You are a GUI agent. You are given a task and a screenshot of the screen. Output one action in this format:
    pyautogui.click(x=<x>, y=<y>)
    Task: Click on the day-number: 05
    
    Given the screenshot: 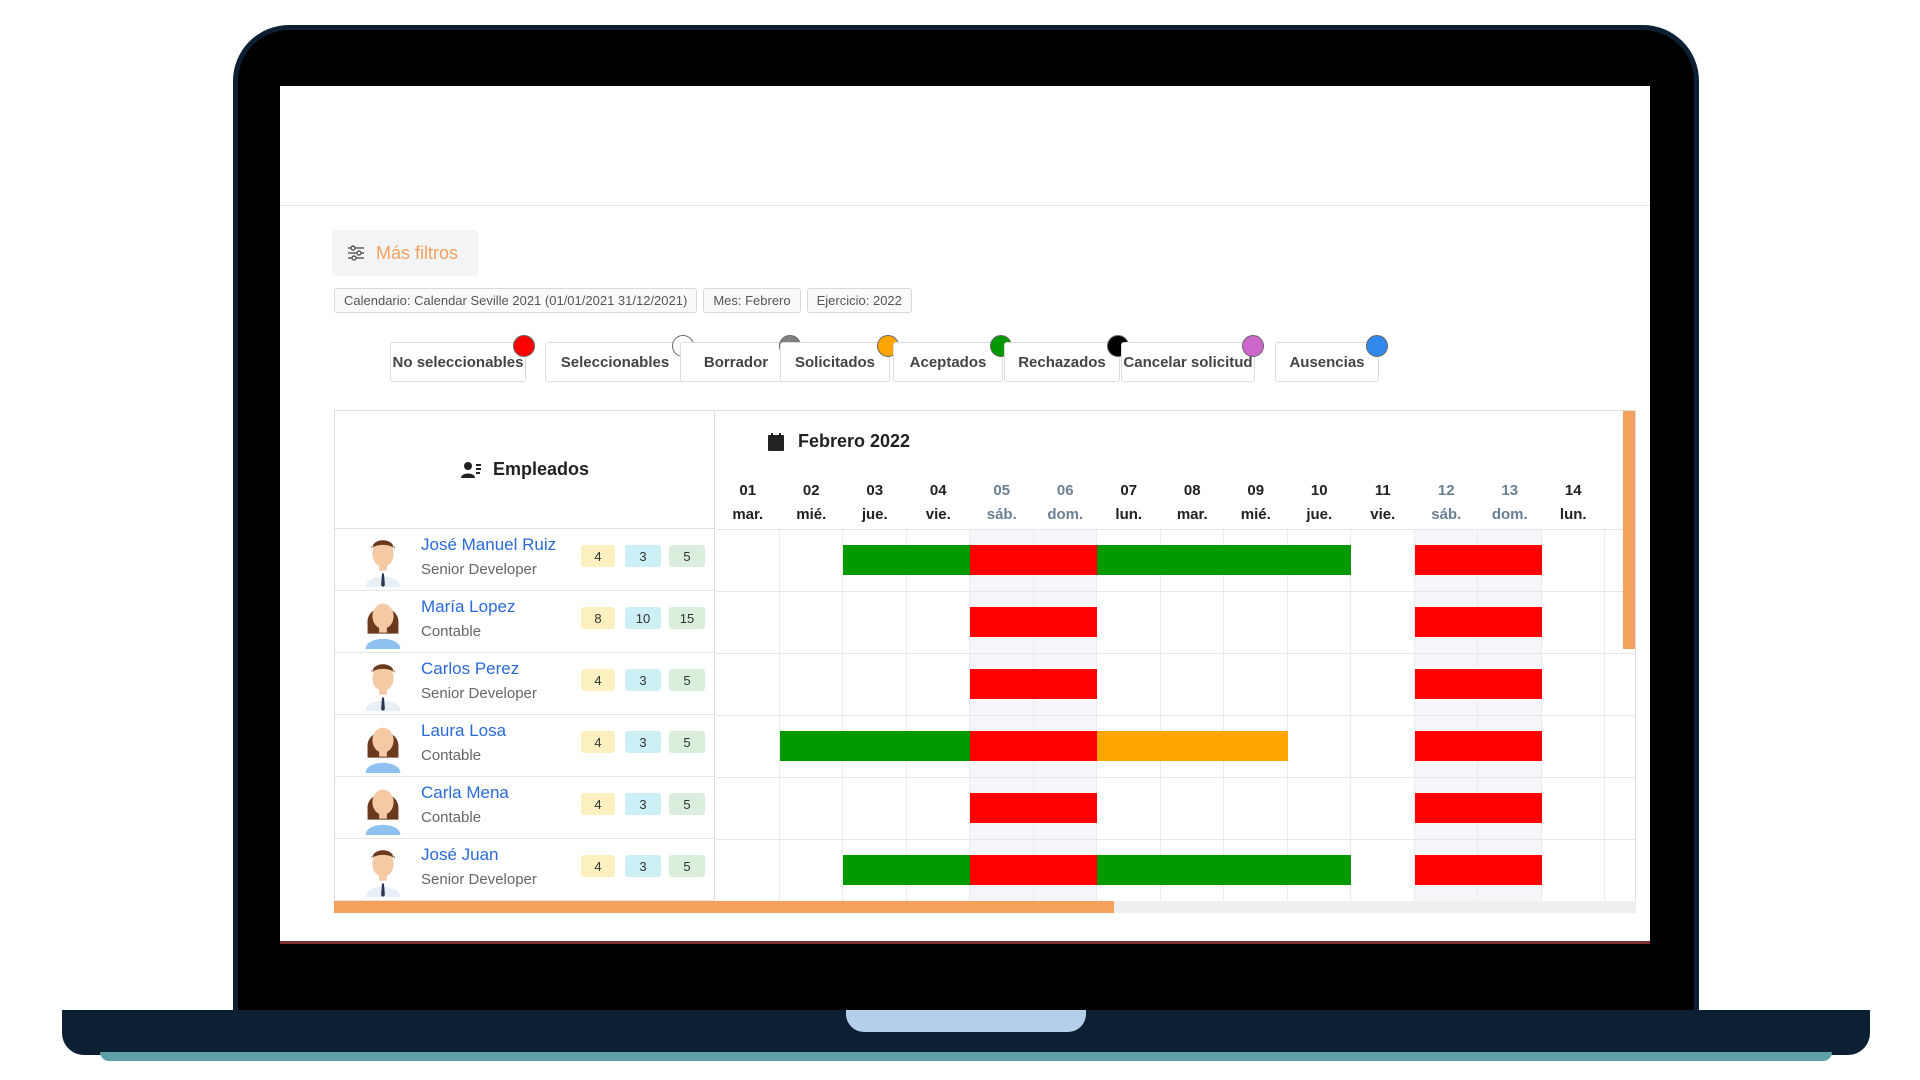 What is the action you would take?
    pyautogui.click(x=1002, y=490)
    